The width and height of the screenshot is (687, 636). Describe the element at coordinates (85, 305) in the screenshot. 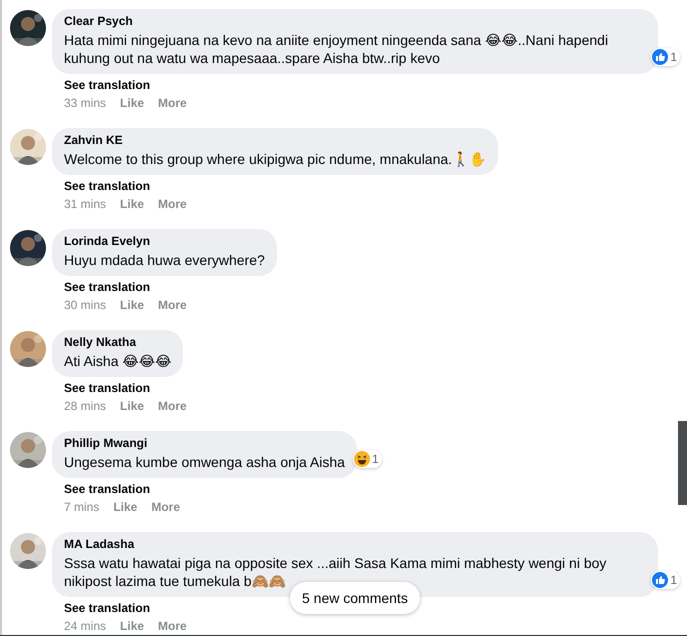

I see `timestamp: 30 mins` at that location.